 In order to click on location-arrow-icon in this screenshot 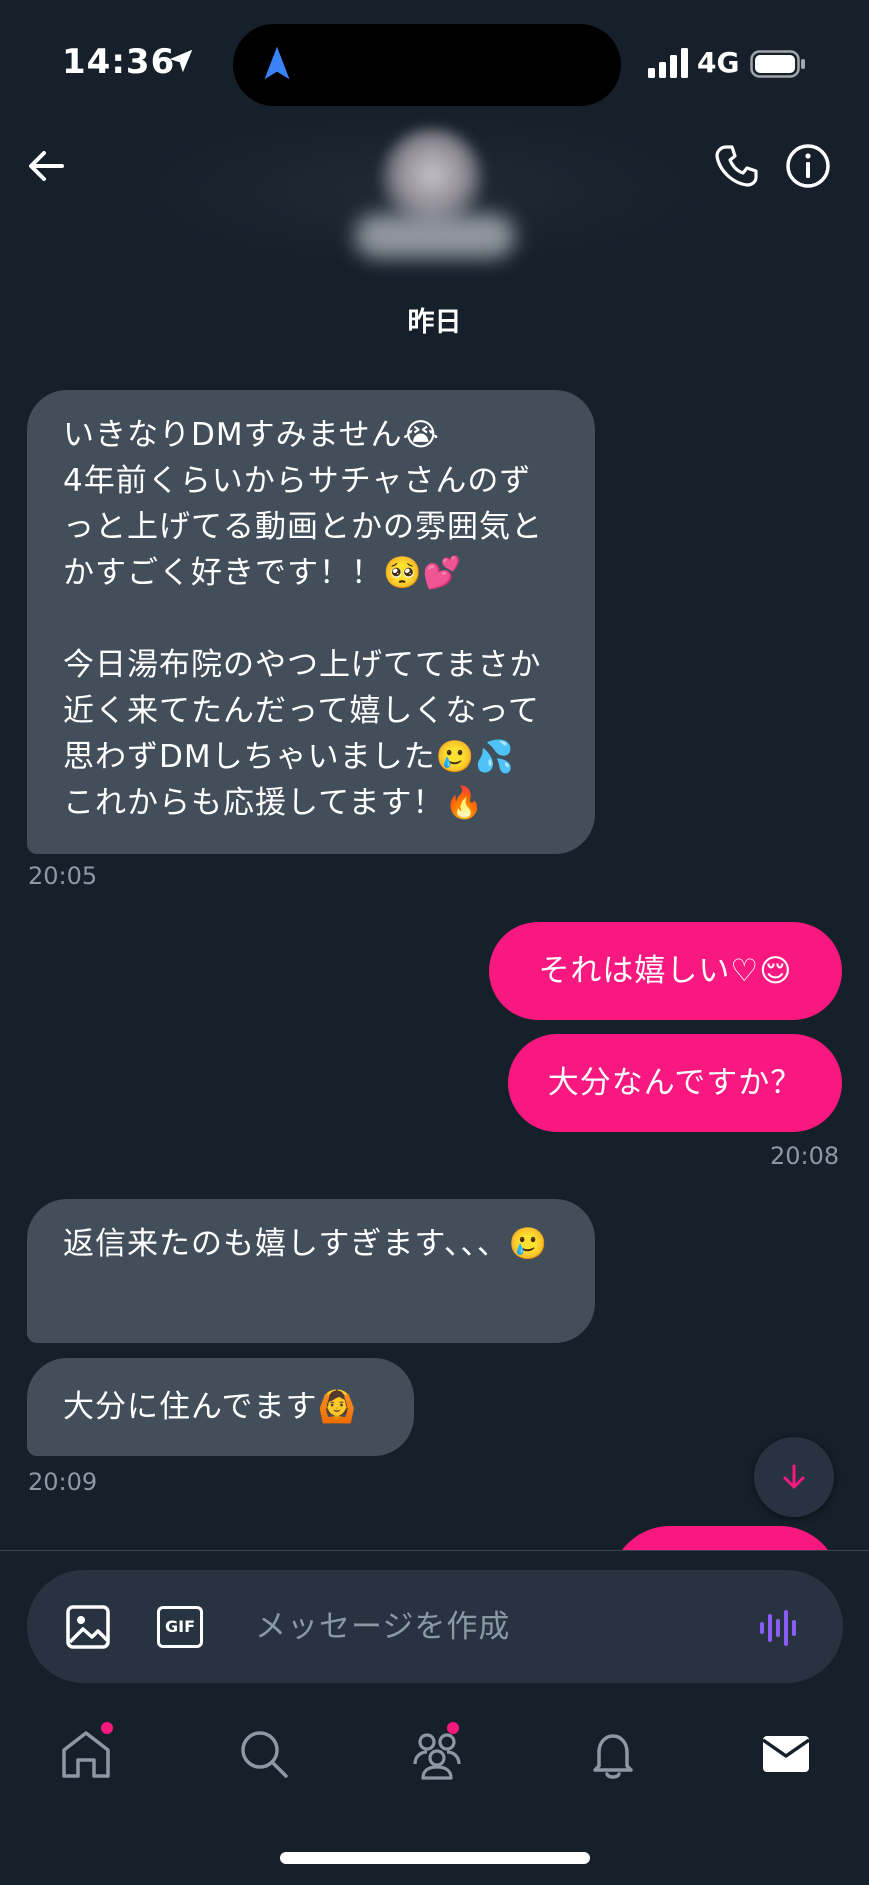, I will do `click(181, 61)`.